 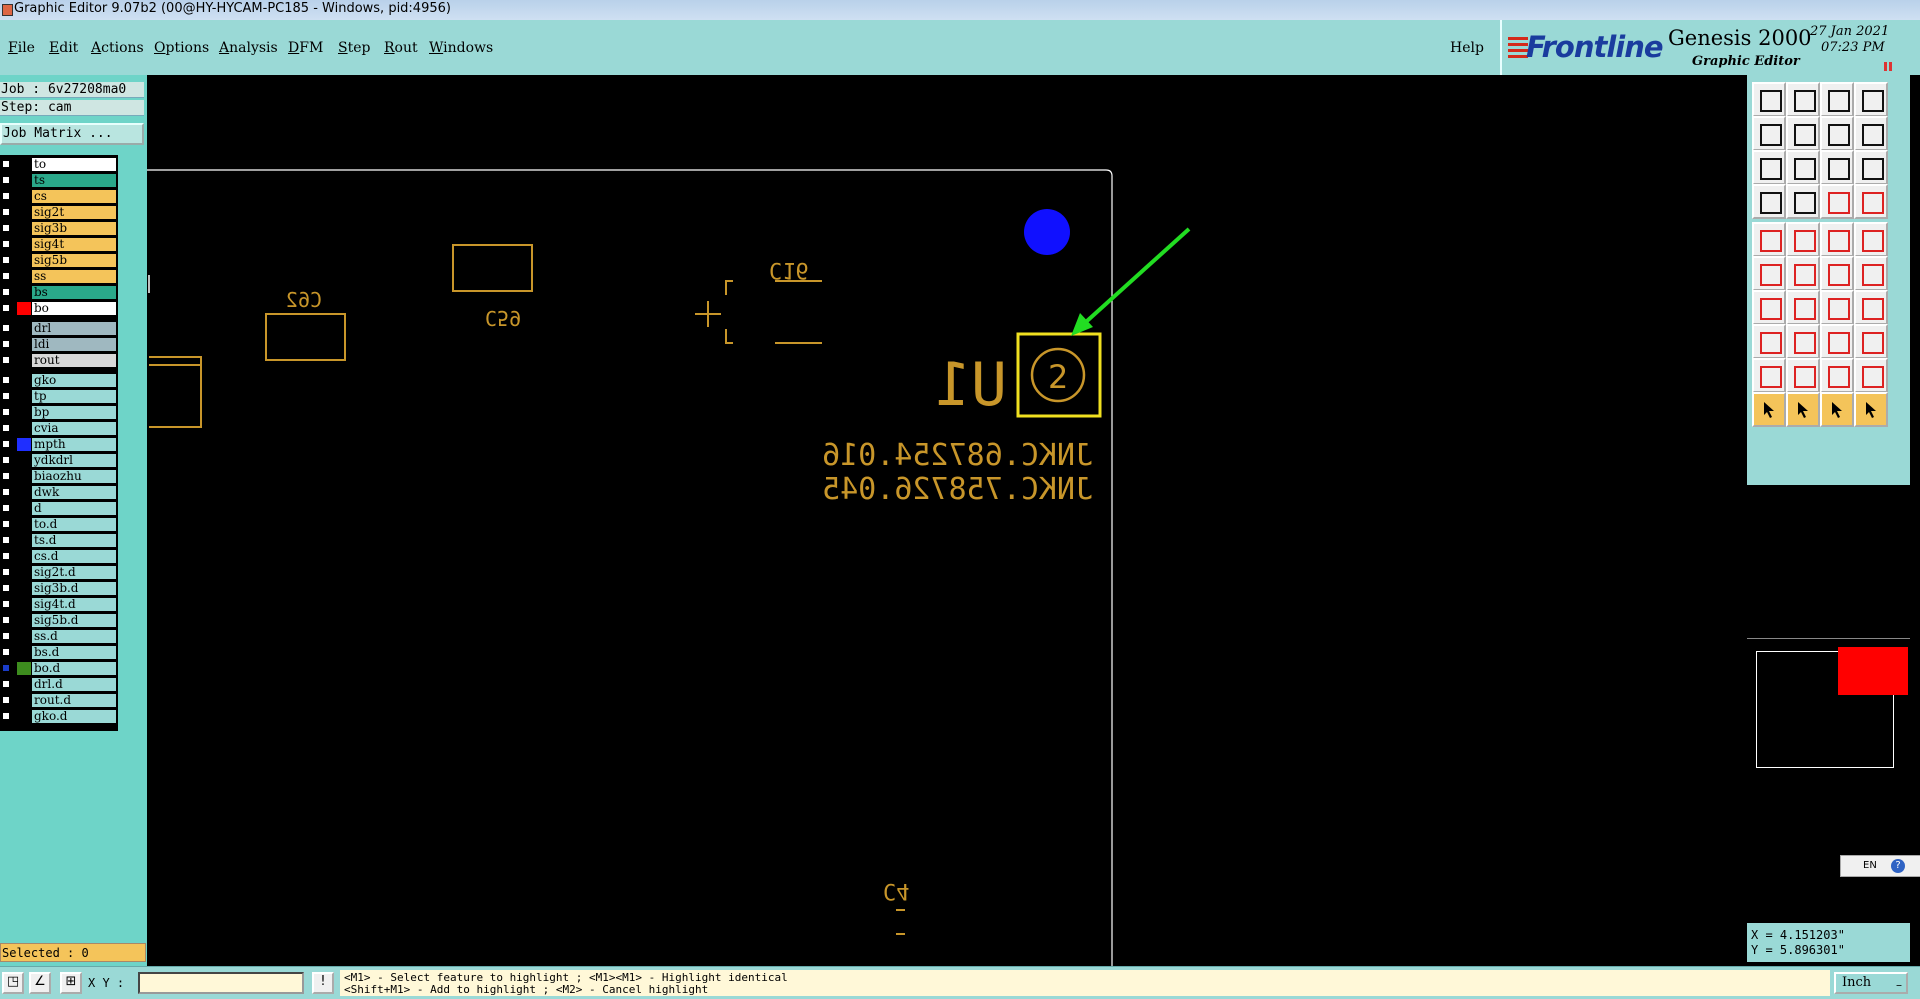 I want to click on arc-icon, so click(x=1837, y=307).